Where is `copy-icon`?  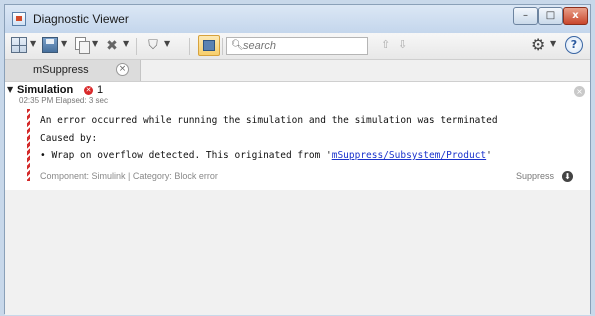
copy-icon is located at coordinates (82, 45).